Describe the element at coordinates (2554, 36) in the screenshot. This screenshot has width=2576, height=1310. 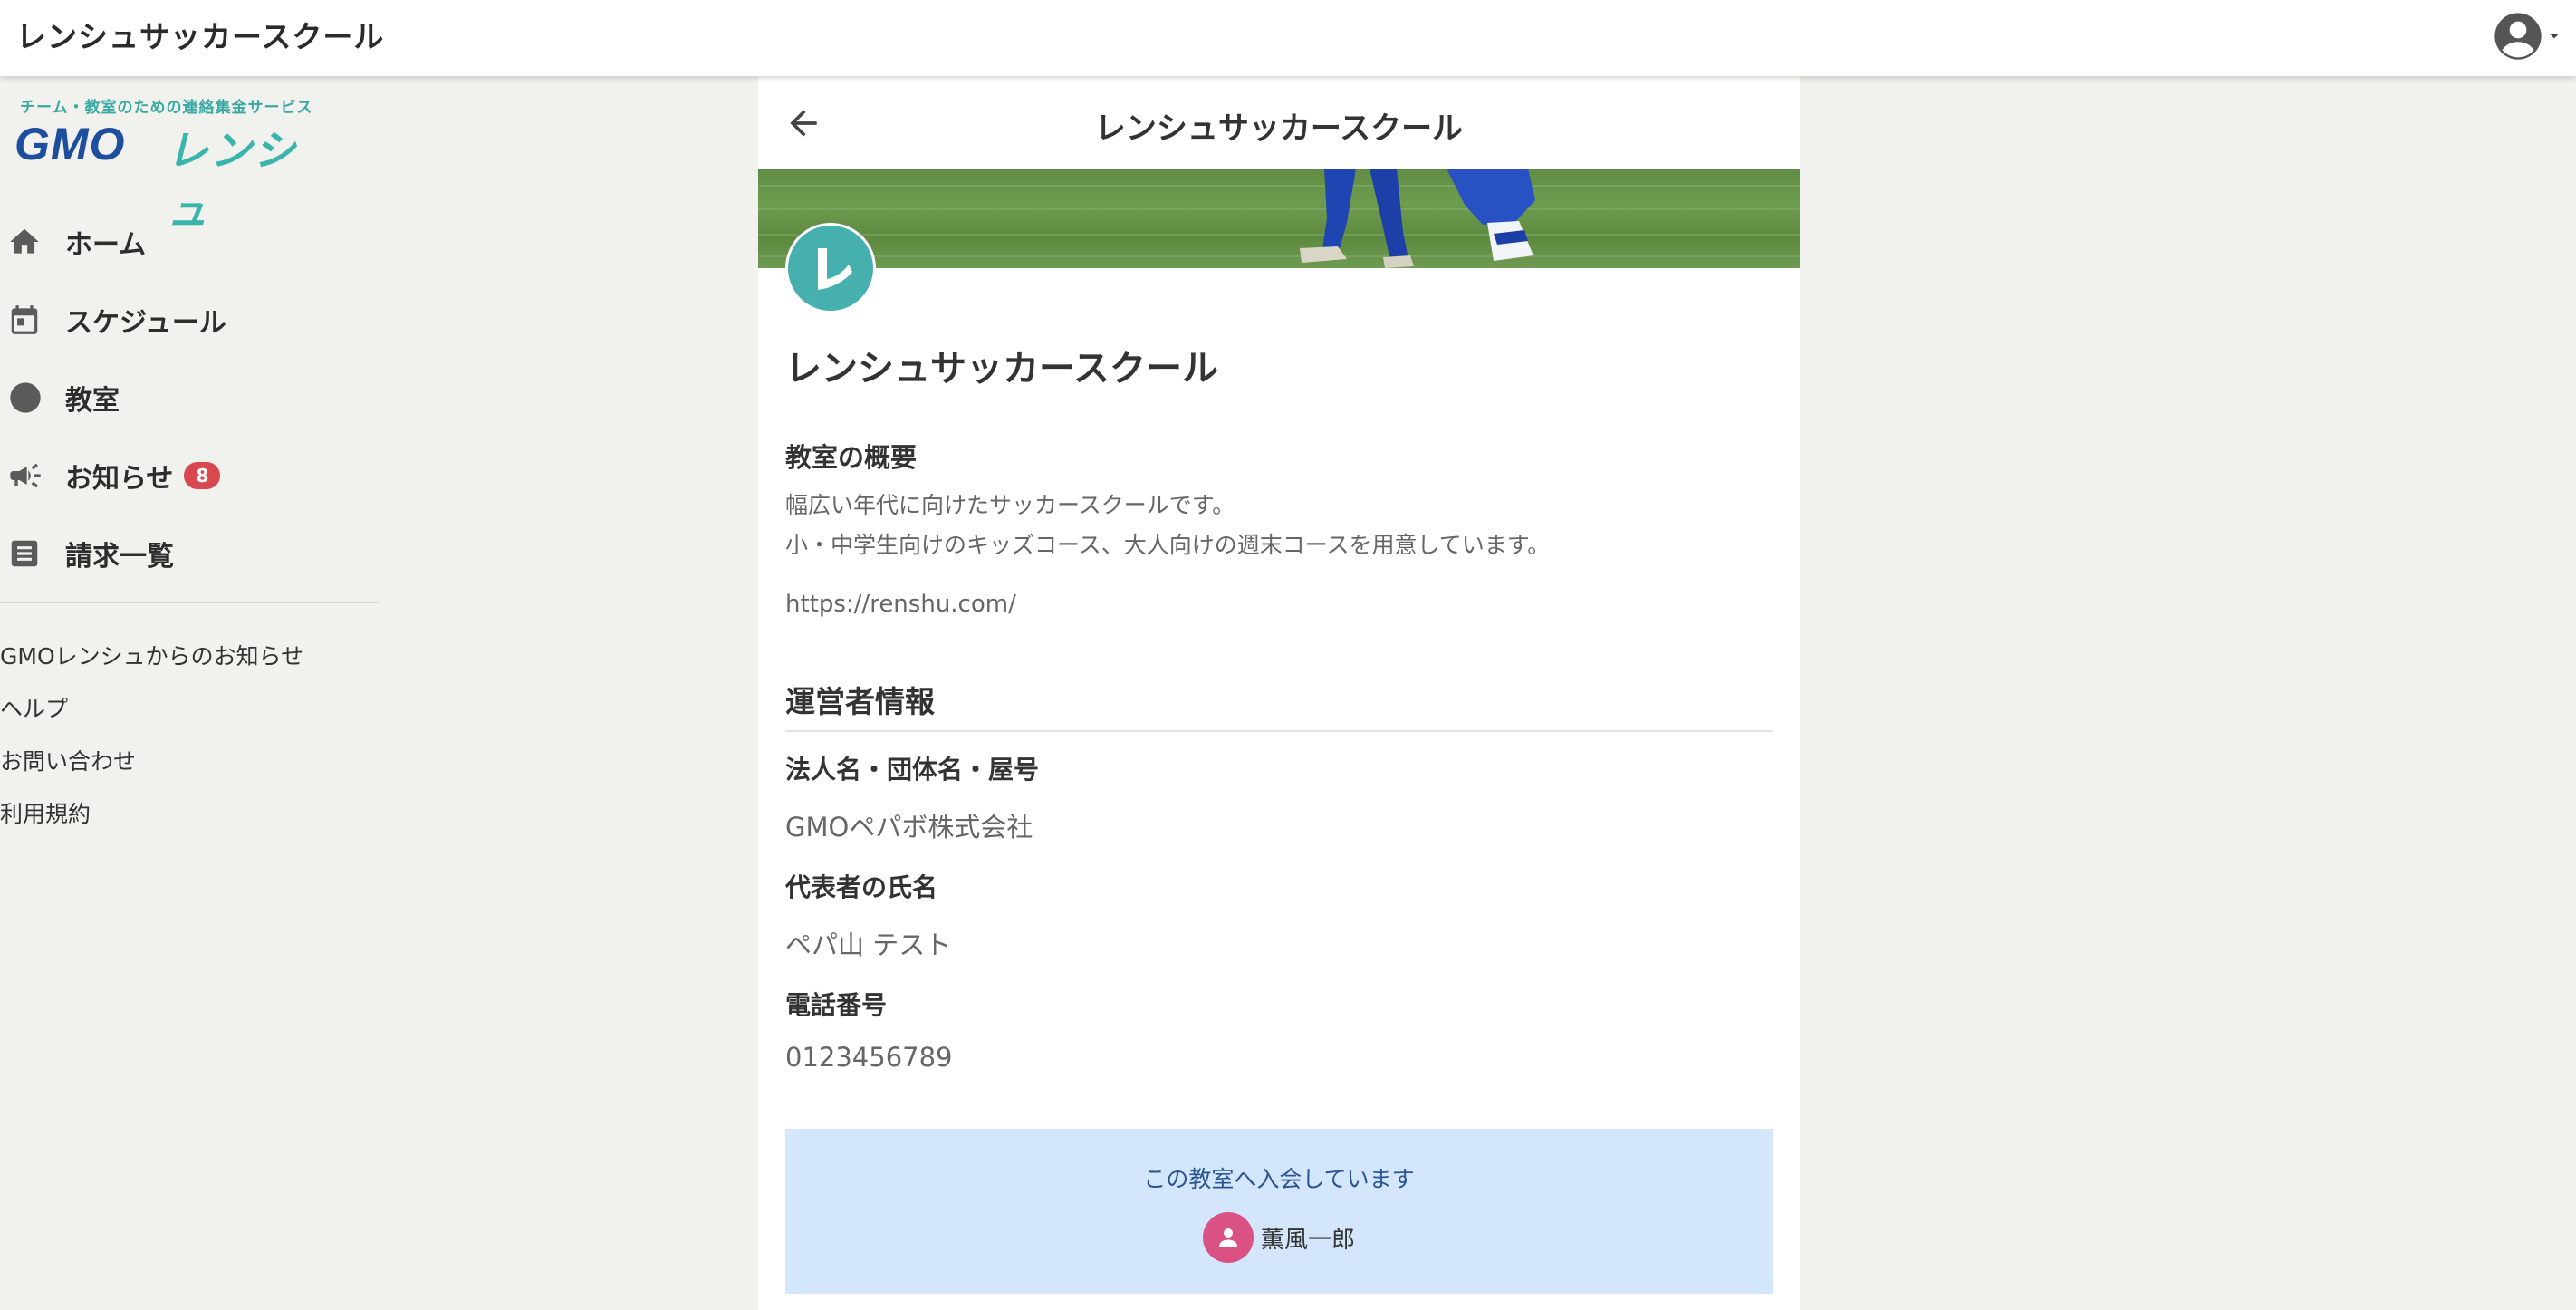
I see `caret-down-icon` at that location.